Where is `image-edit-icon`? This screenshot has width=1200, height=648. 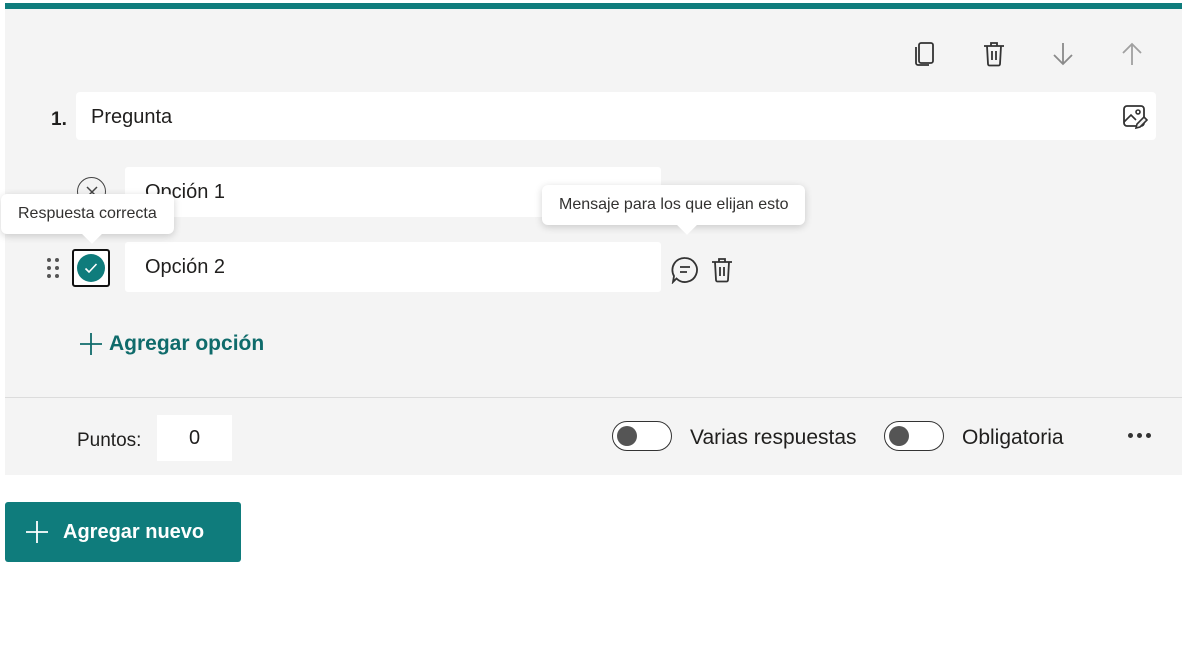 image-edit-icon is located at coordinates (1135, 117).